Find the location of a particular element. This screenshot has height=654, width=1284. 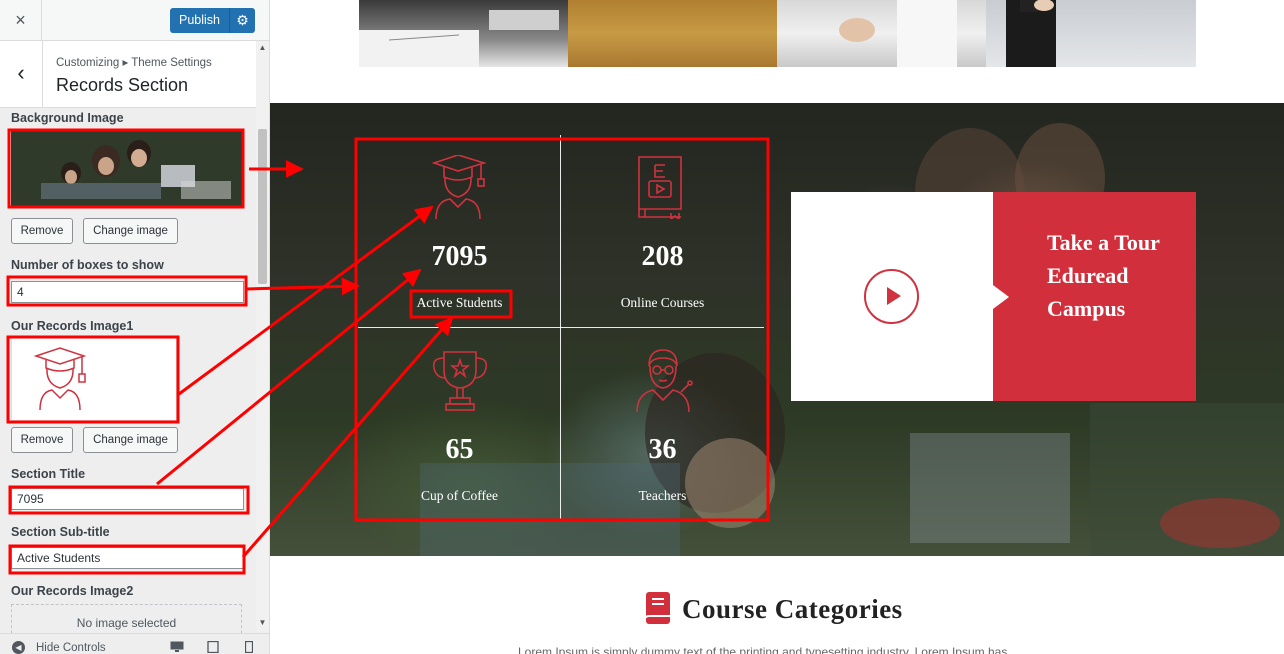

publish-settings-button: ⚙ is located at coordinates (242, 20).